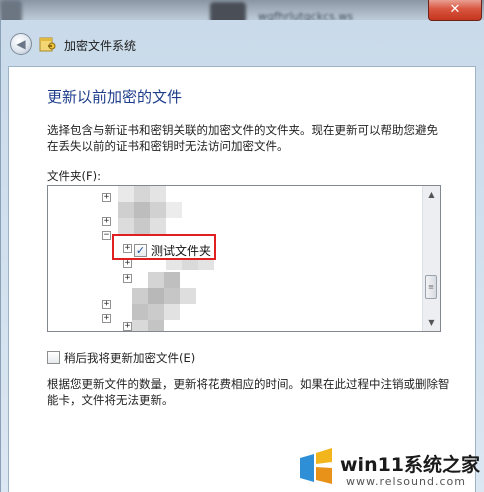  Describe the element at coordinates (130, 358) in the screenshot. I see `update-later-label: 稍后我将更新加密文件(E)` at that location.